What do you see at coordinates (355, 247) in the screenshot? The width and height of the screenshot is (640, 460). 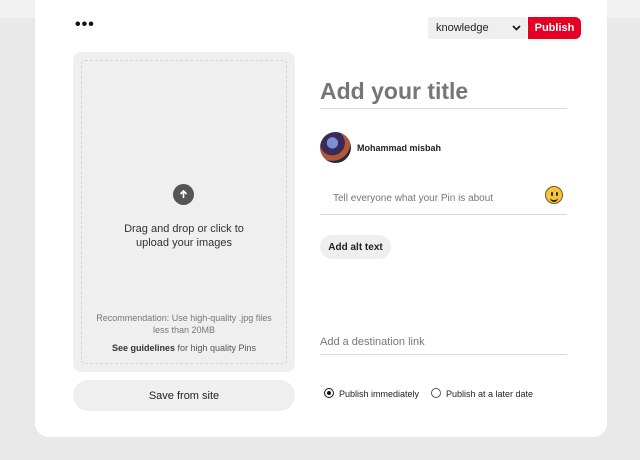 I see `add-alt-text-button: Add alt text` at bounding box center [355, 247].